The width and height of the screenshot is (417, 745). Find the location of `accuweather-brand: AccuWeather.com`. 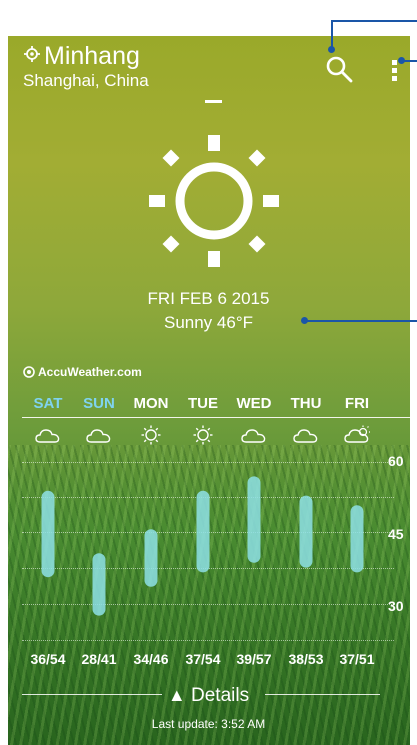

accuweather-brand: AccuWeather.com is located at coordinates (90, 372).